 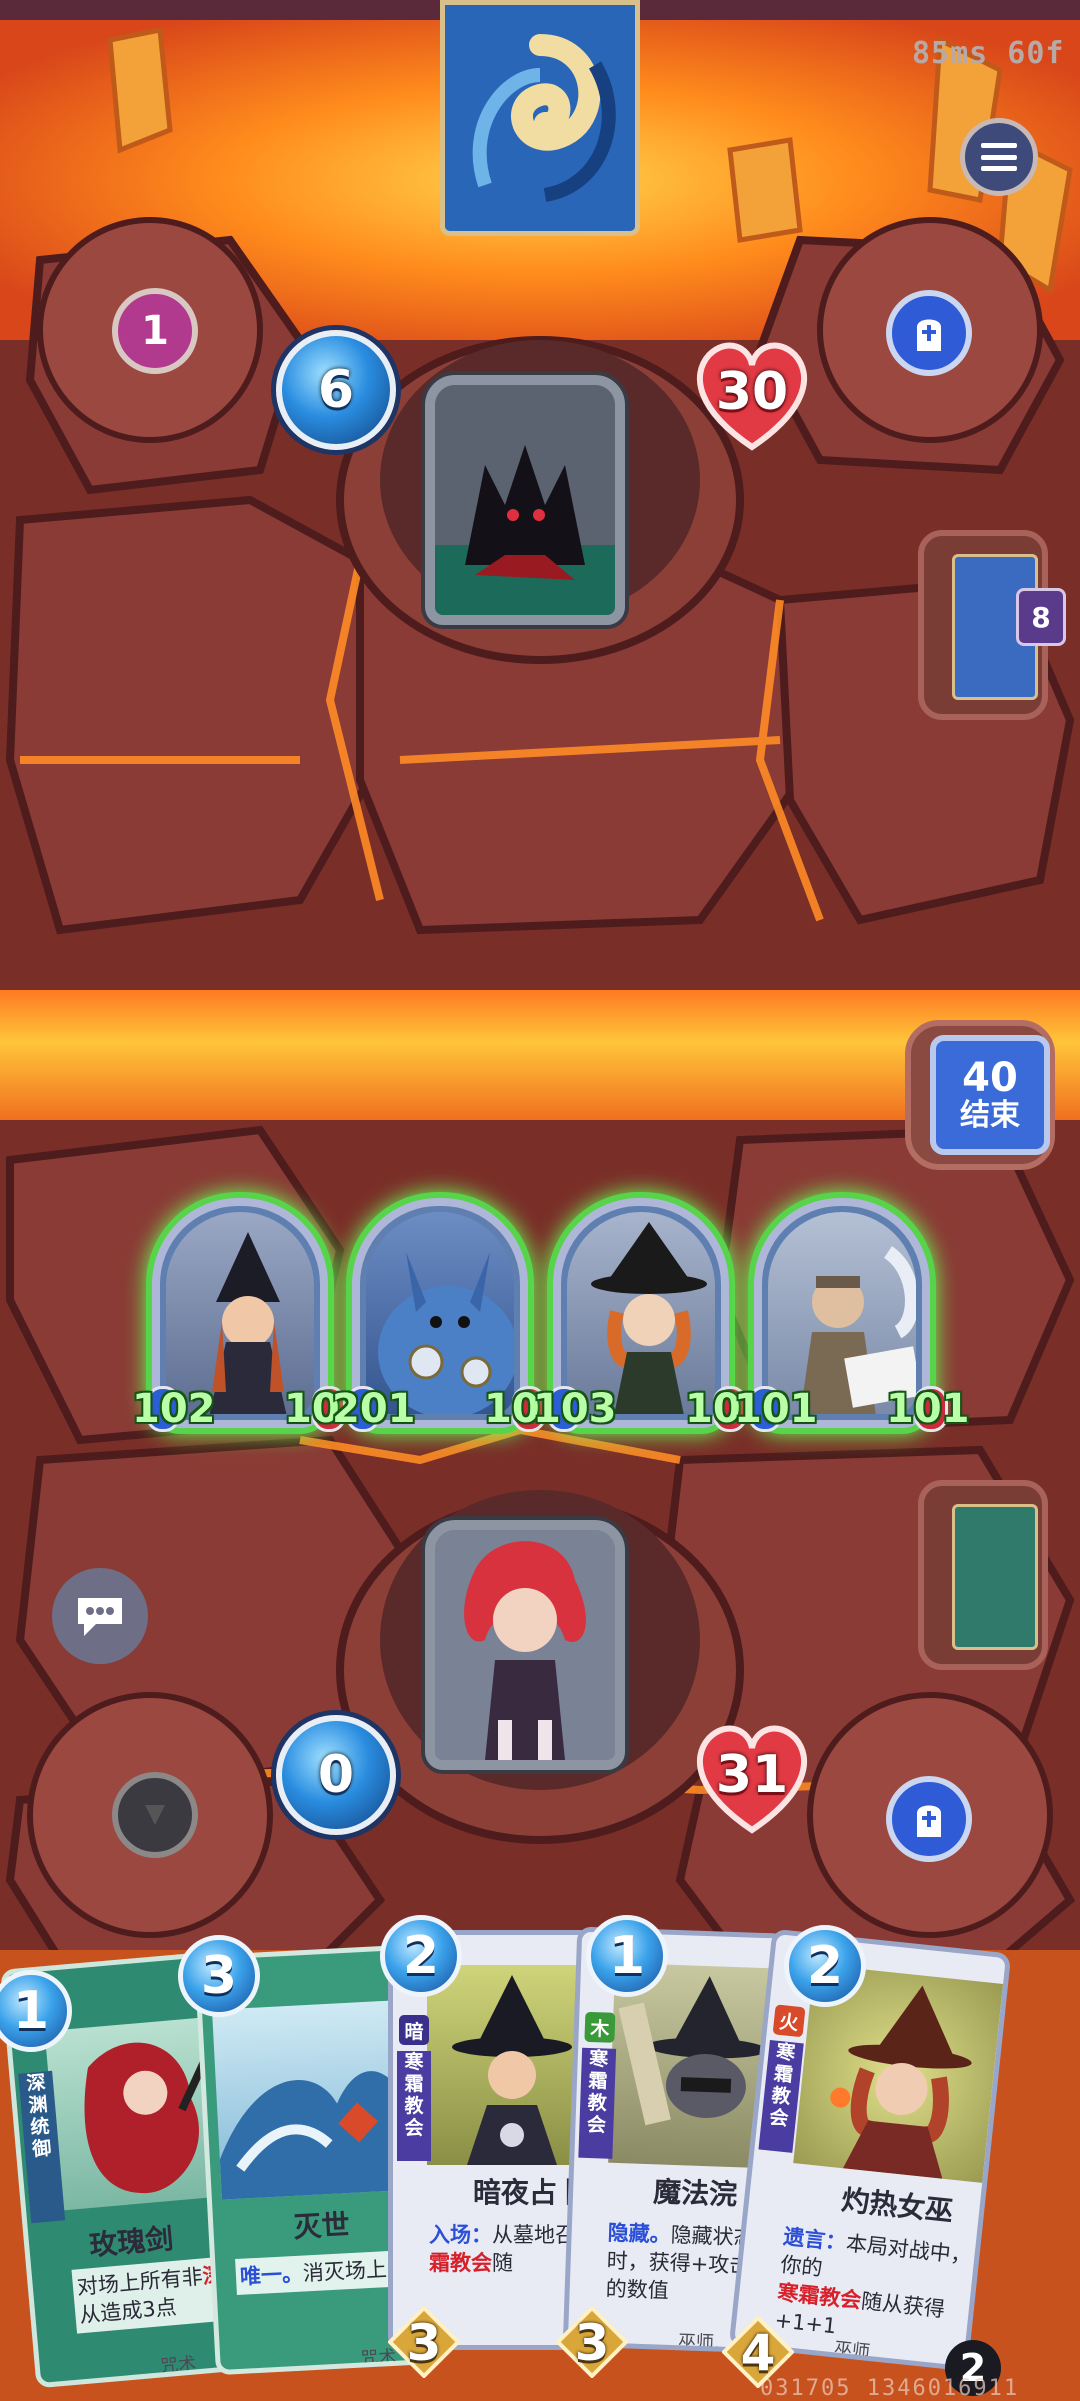 What do you see at coordinates (897, 2205) in the screenshot?
I see `card-name: 灼热女巫` at bounding box center [897, 2205].